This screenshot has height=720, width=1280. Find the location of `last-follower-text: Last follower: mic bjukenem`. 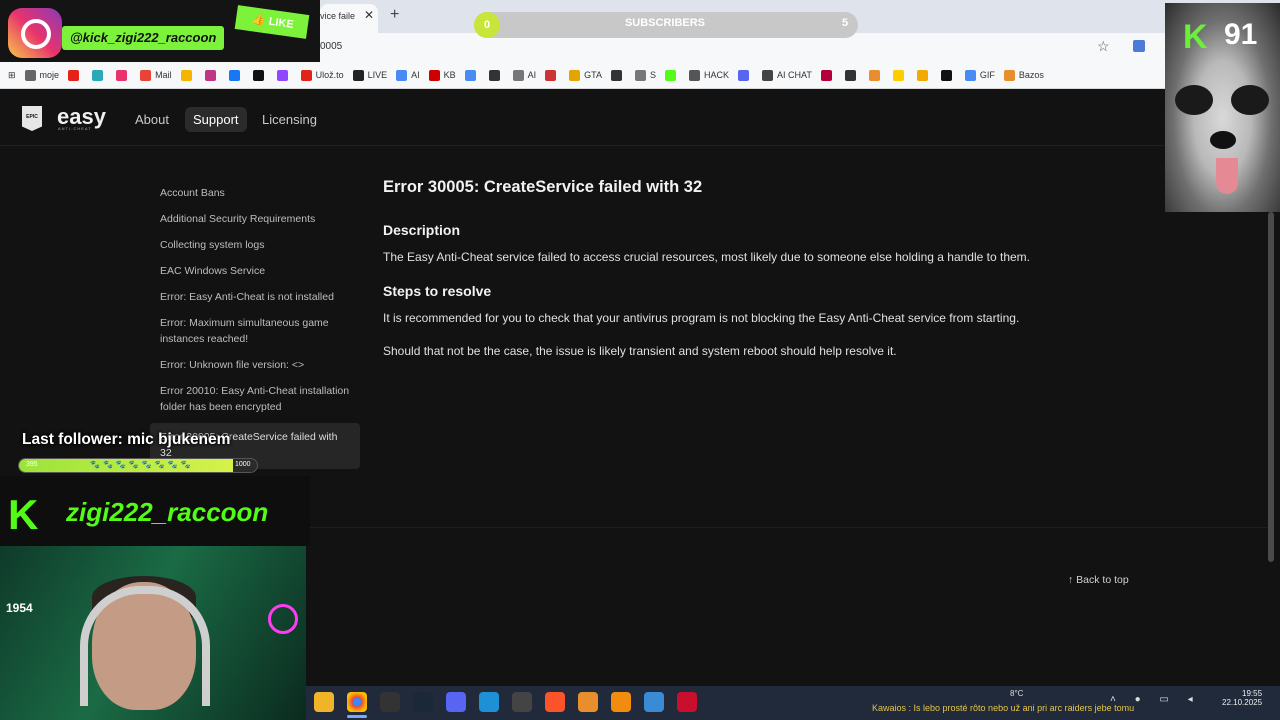

last-follower-text: Last follower: mic bjukenem is located at coordinates (126, 439).